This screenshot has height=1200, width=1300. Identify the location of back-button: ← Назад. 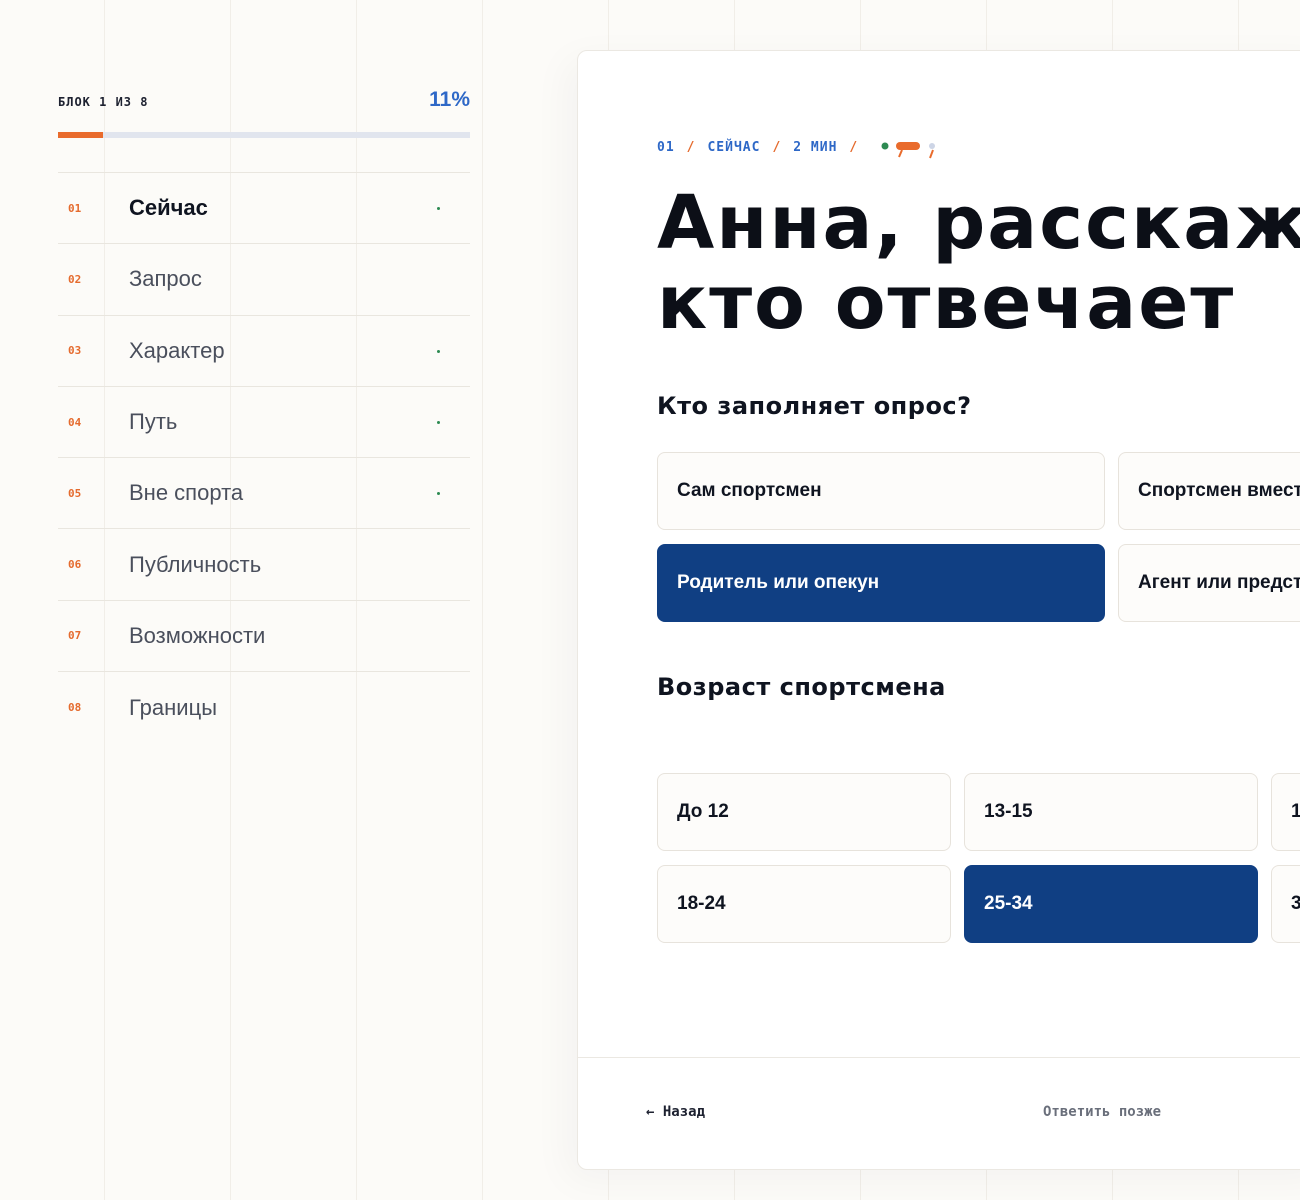
(675, 1112).